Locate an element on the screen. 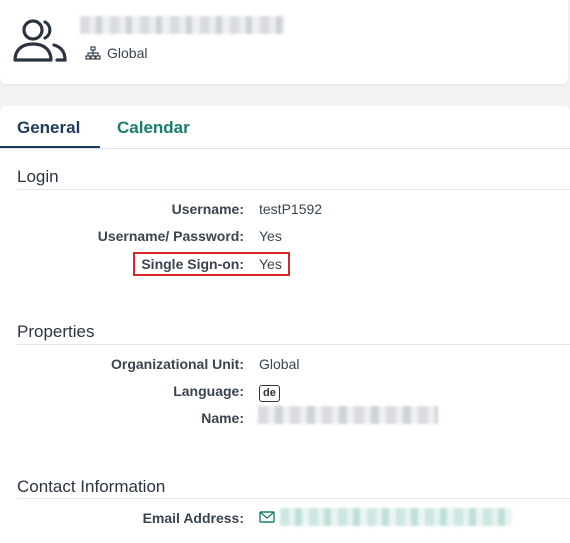 The image size is (570, 543). field-label: Language: is located at coordinates (208, 391).